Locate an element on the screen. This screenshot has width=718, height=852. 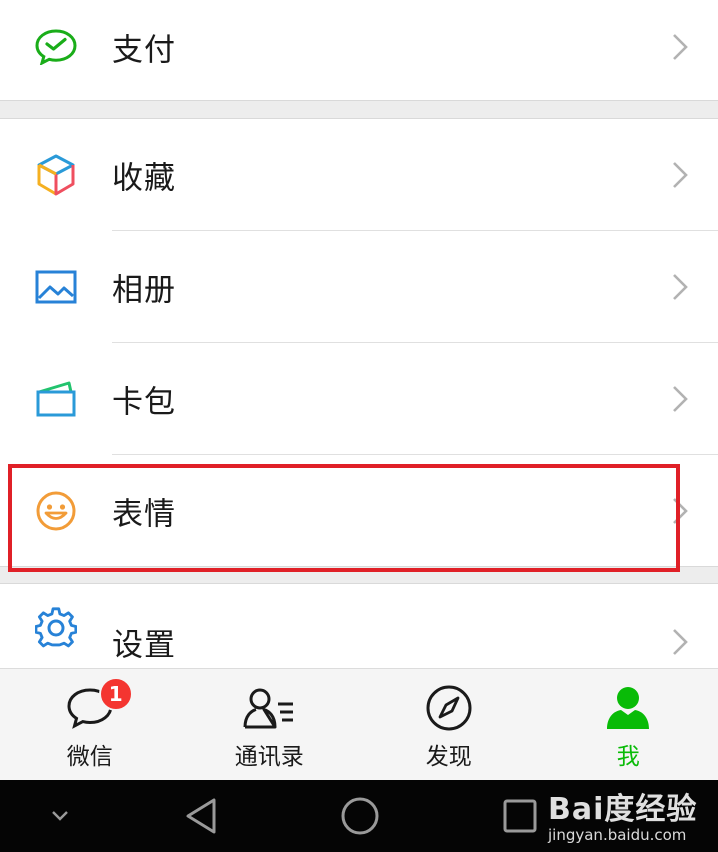
recents-square-icon is located at coordinates (520, 816).